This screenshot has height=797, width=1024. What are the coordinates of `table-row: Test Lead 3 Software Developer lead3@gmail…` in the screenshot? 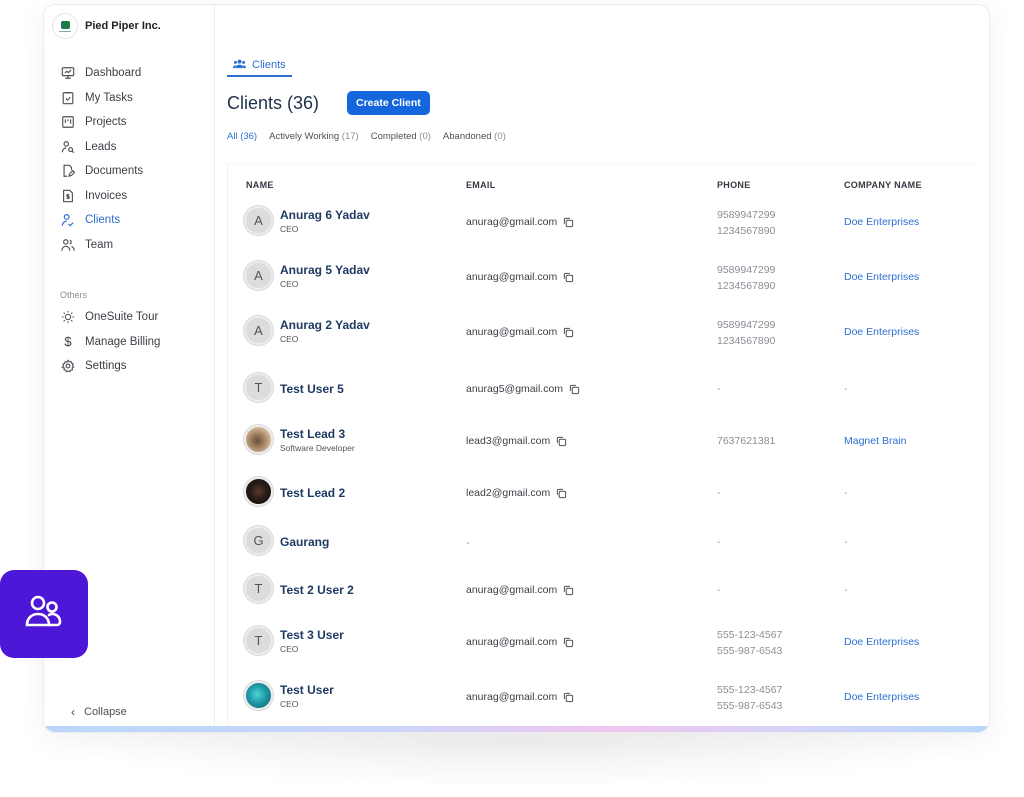 It's located at (602, 441).